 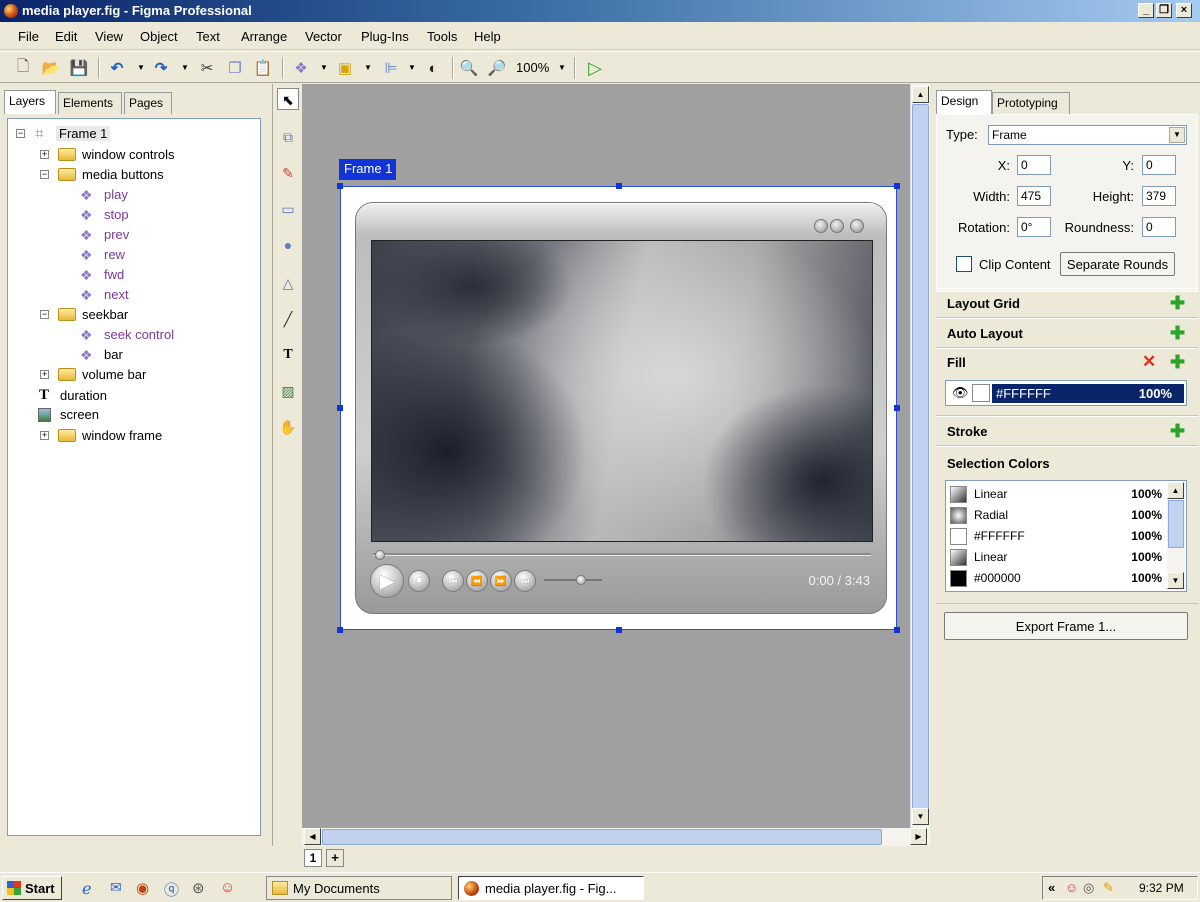 What do you see at coordinates (1031, 103) in the screenshot?
I see `tab-prototyping: Prototyping` at bounding box center [1031, 103].